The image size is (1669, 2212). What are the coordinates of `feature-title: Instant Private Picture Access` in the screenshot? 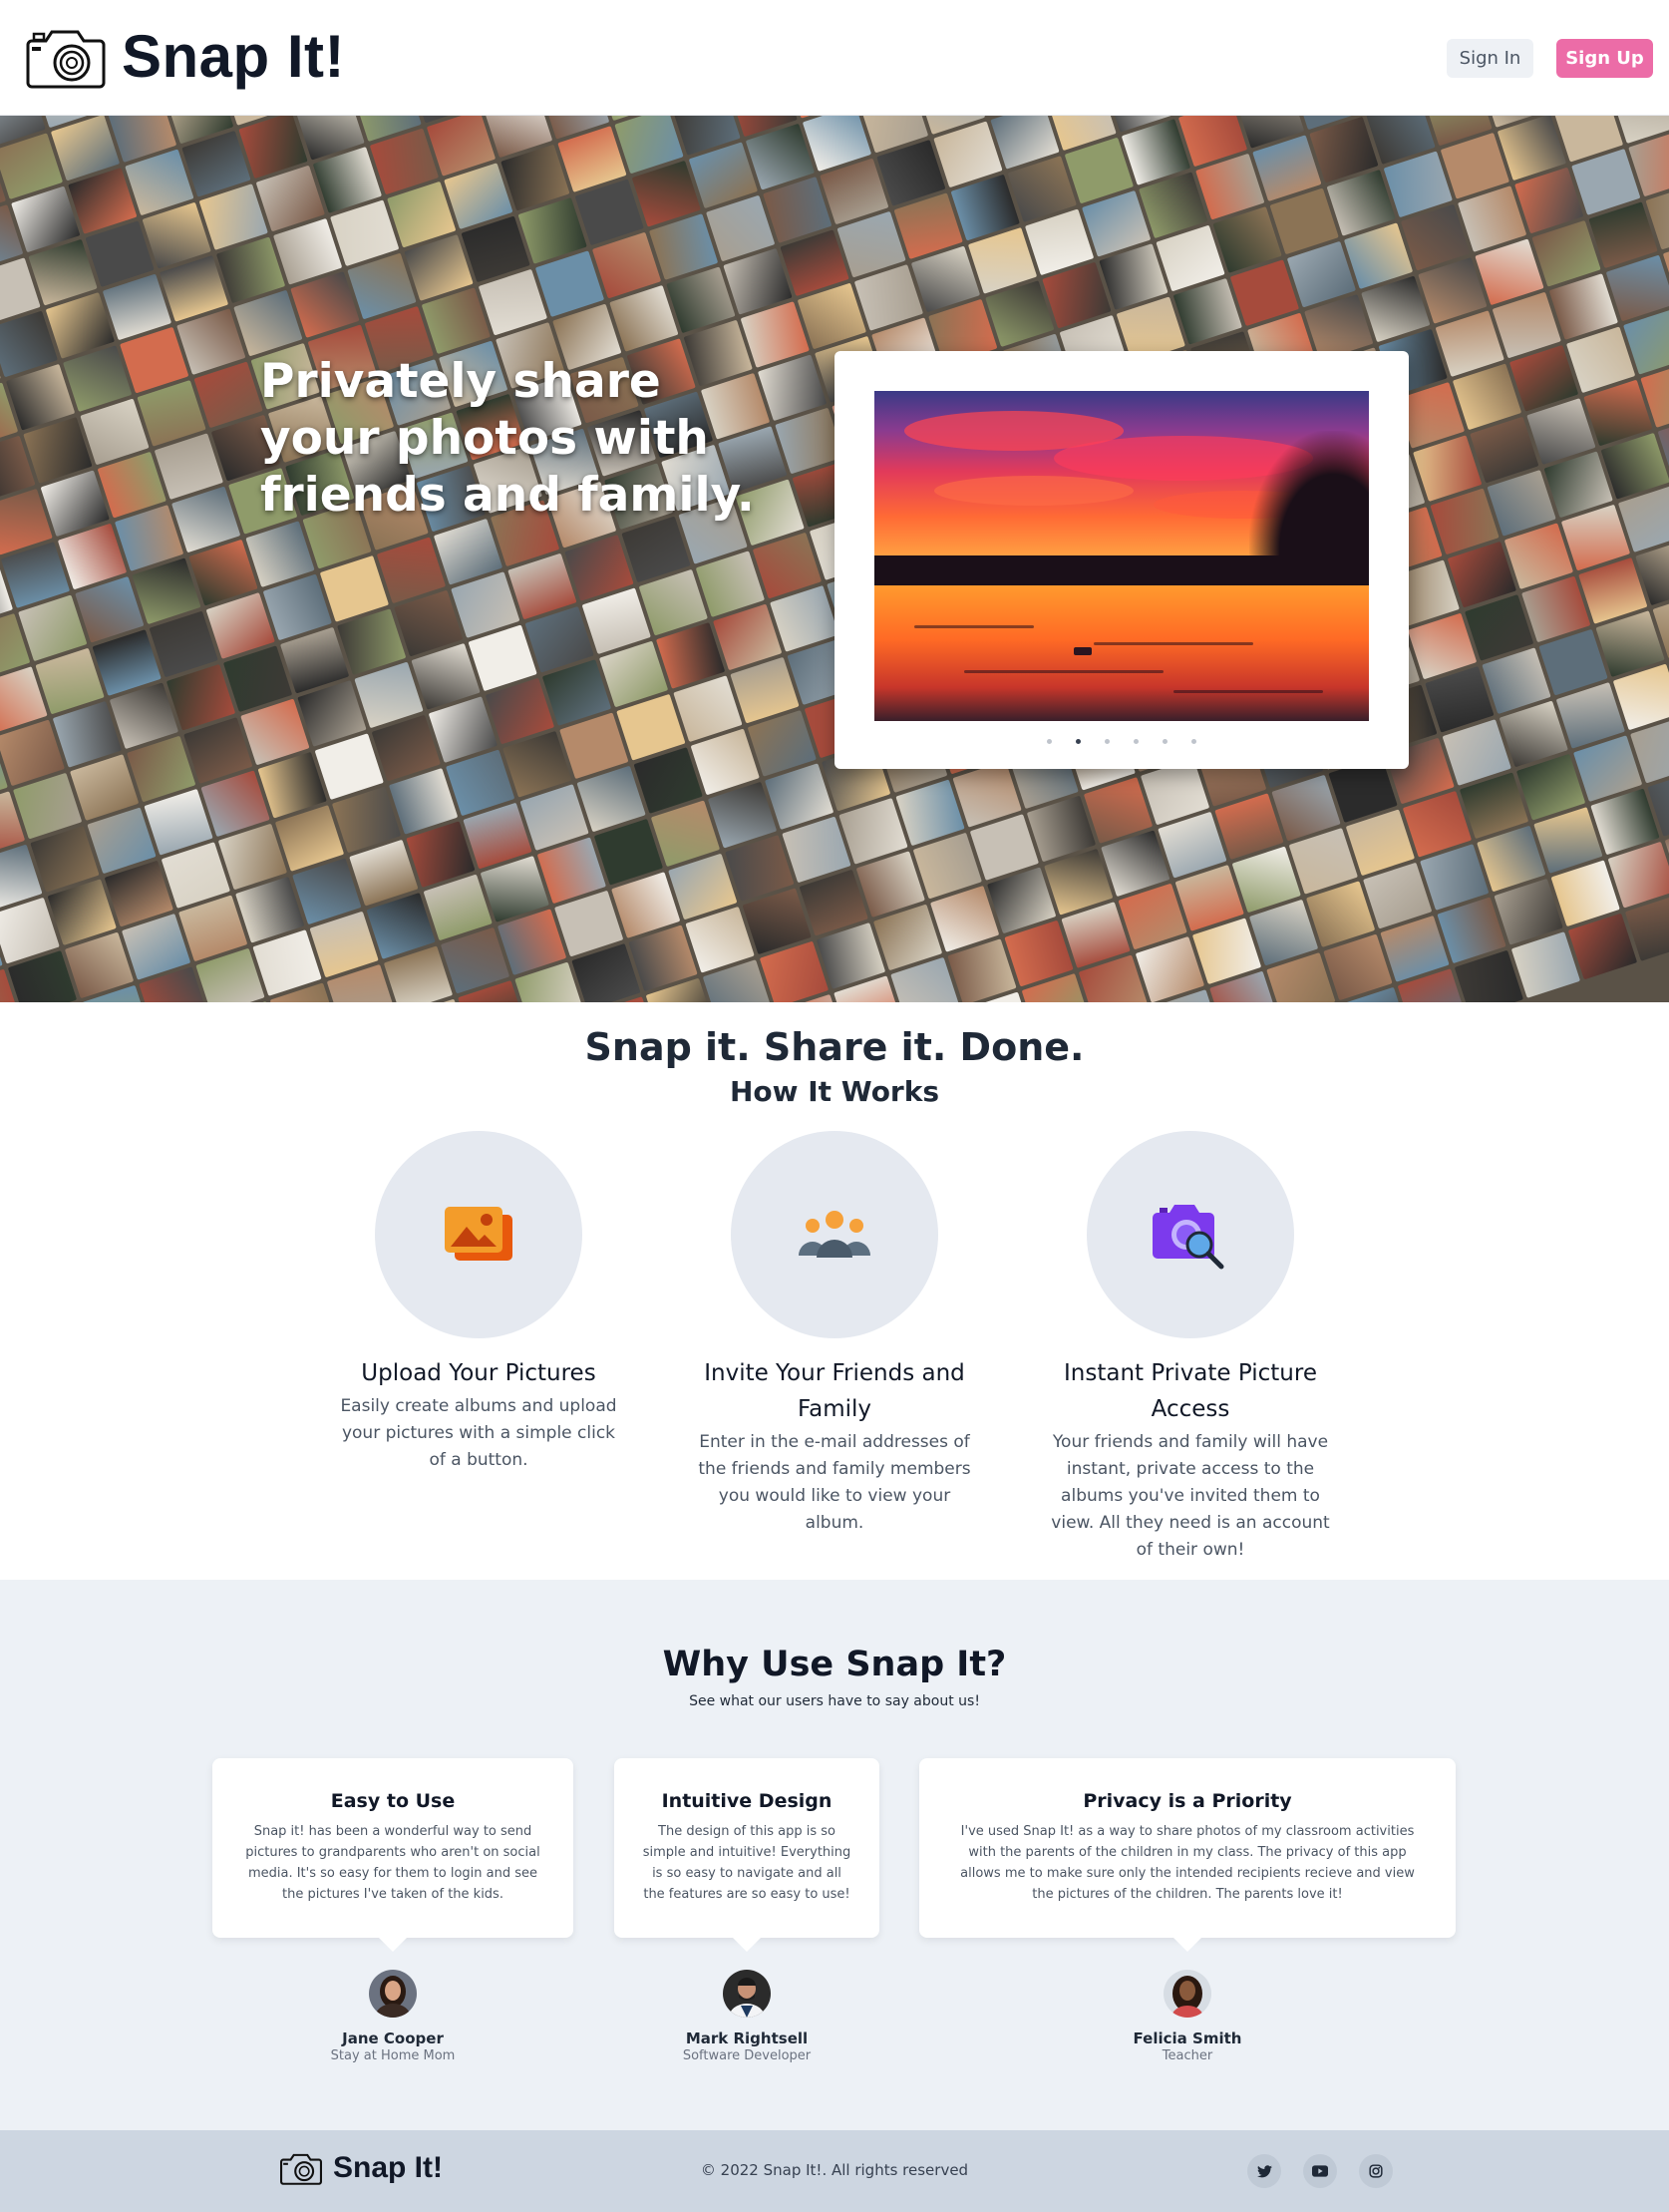 It's located at (1190, 1391).